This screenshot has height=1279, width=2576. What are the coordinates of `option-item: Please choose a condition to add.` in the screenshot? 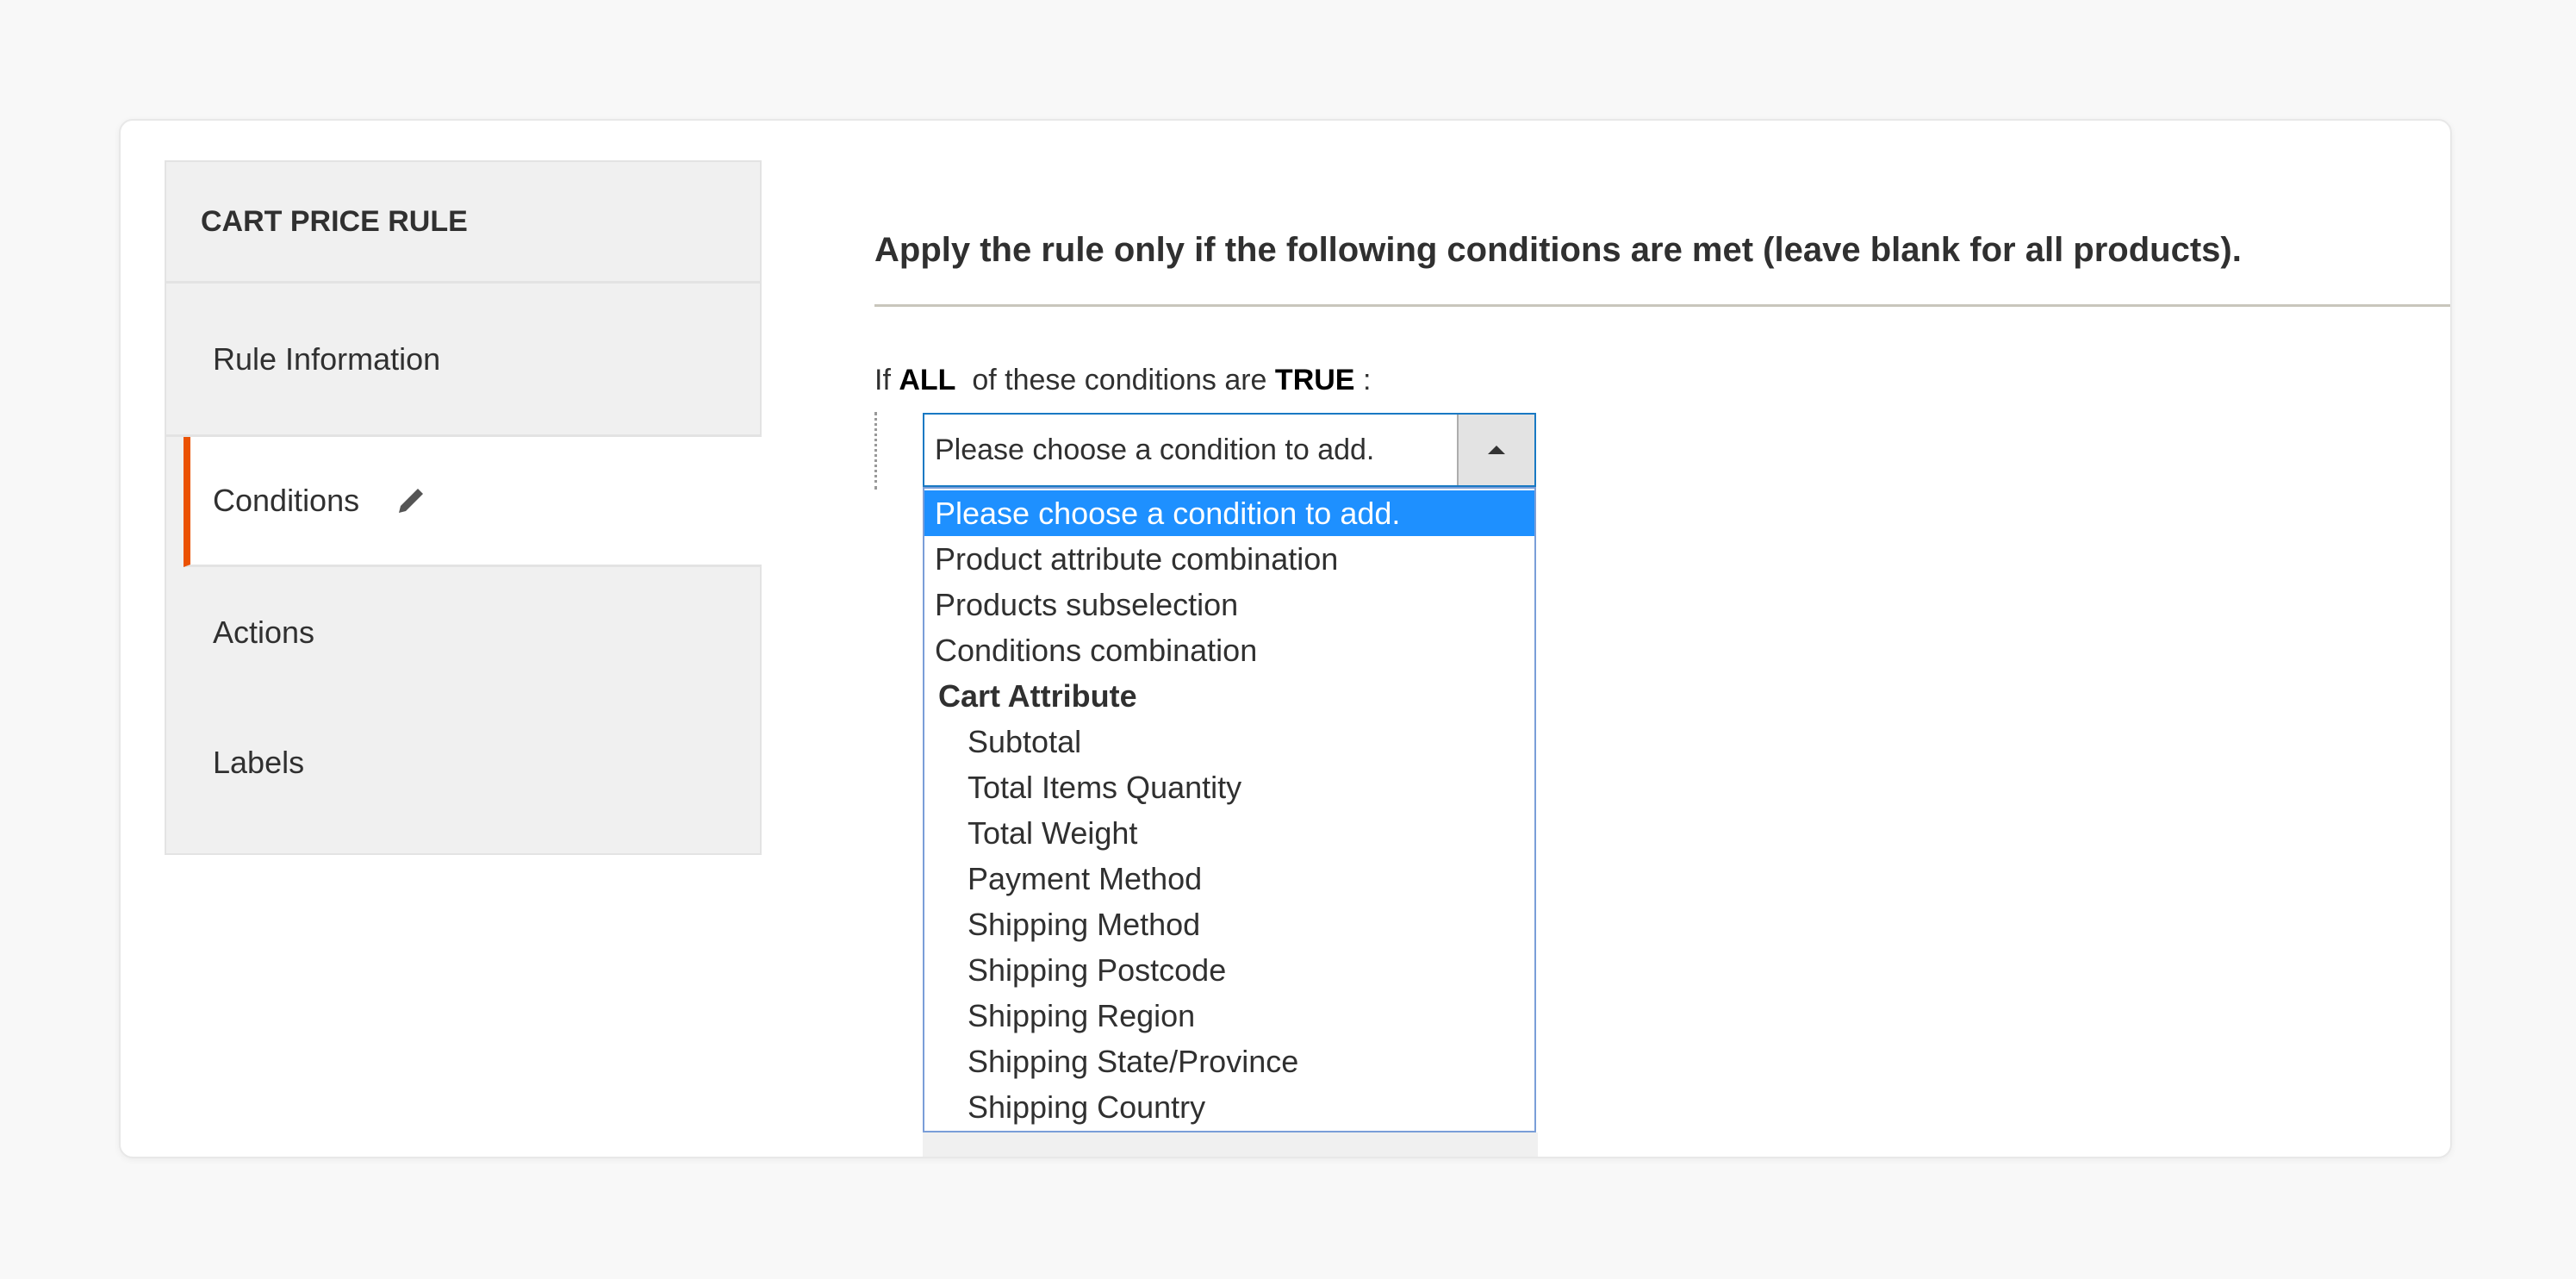 It's located at (1229, 513).